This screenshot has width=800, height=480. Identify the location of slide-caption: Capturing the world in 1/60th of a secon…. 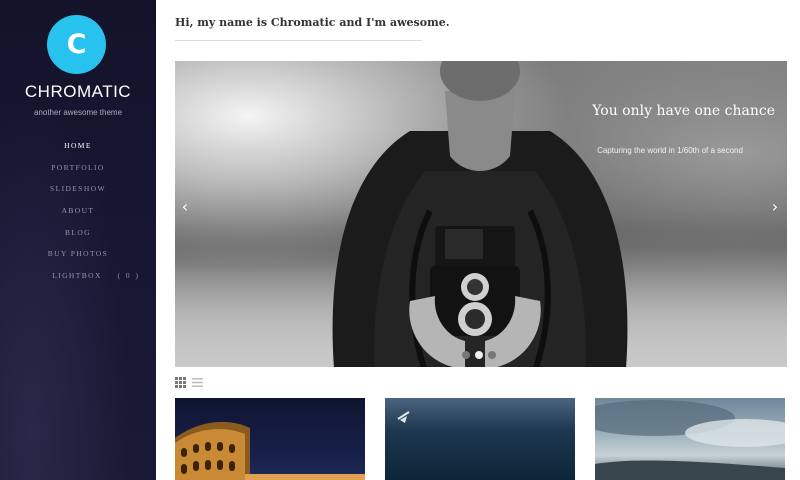
(670, 150).